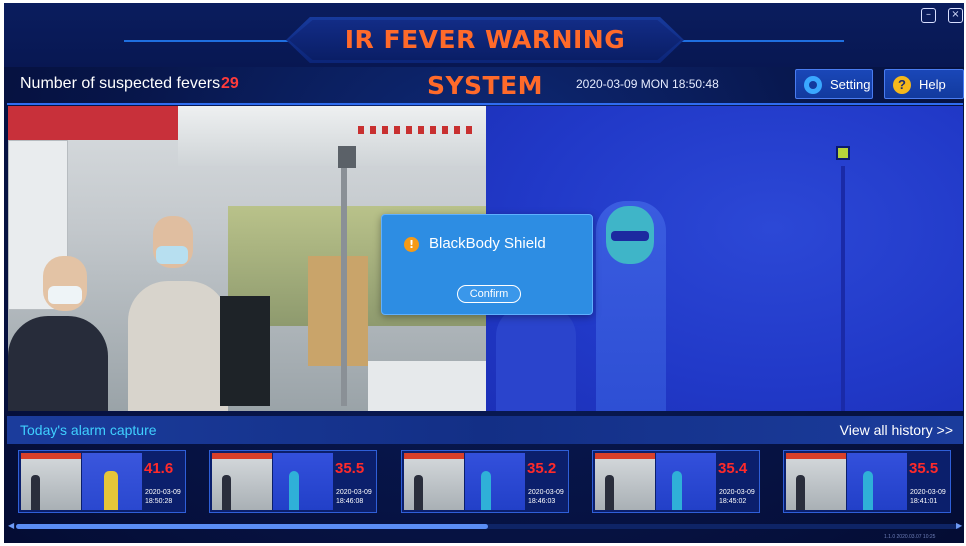 Image resolution: width=966 pixels, height=546 pixels. Describe the element at coordinates (230, 83) in the screenshot. I see `fever-count-value: 29` at that location.